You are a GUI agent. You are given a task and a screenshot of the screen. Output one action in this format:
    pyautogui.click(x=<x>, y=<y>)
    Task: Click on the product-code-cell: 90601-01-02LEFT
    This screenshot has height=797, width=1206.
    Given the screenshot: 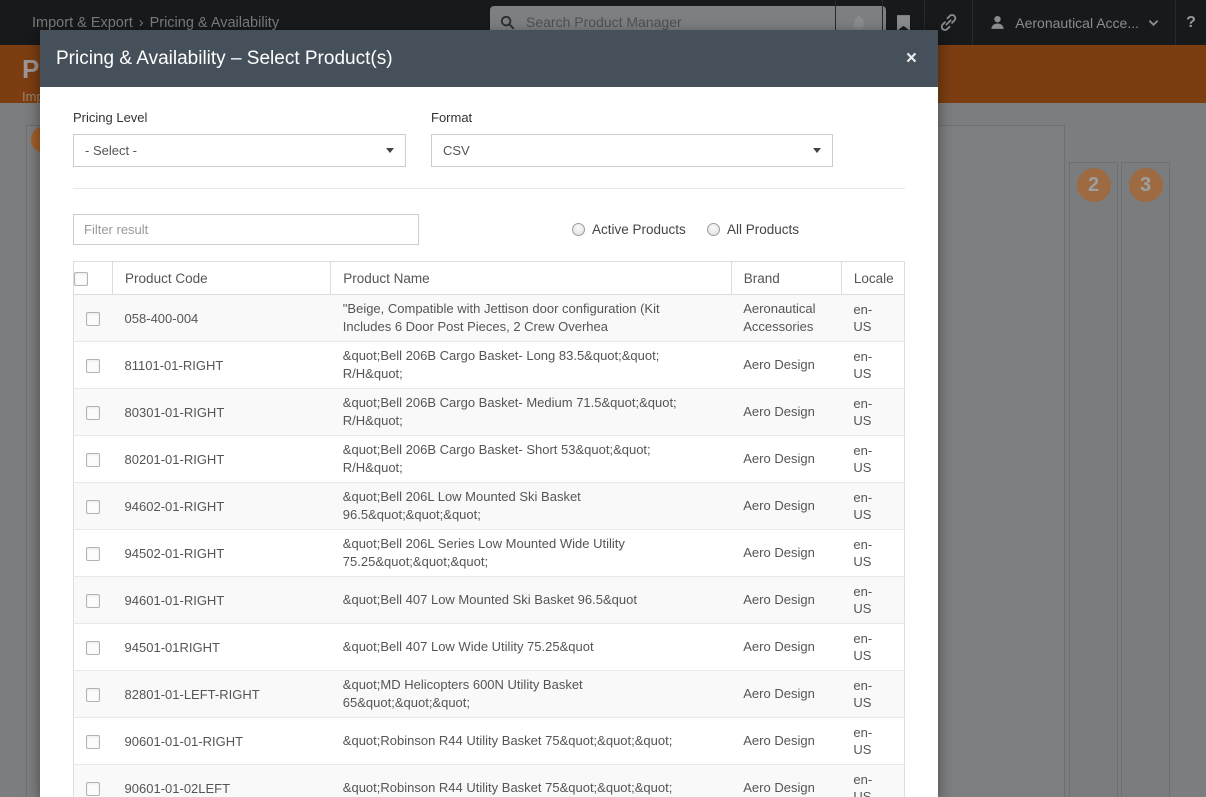 What is the action you would take?
    pyautogui.click(x=221, y=780)
    